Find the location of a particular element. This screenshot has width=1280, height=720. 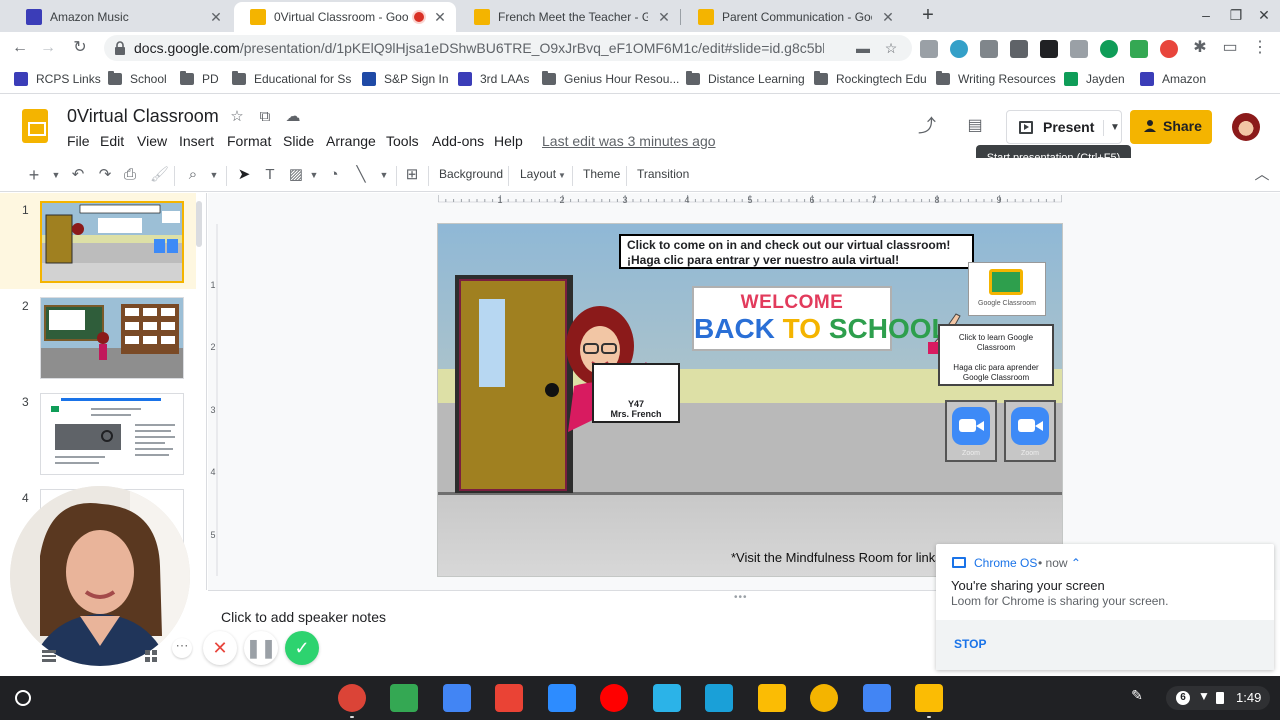

star-icon: ☆ is located at coordinates (237, 117).